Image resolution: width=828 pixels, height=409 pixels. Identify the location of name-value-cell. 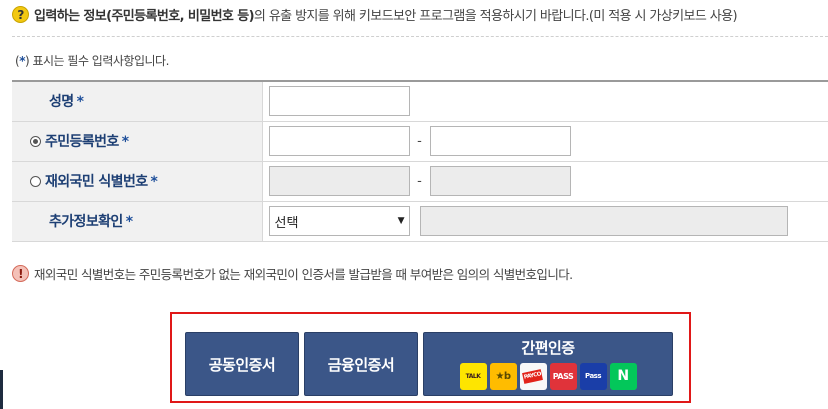
(545, 101).